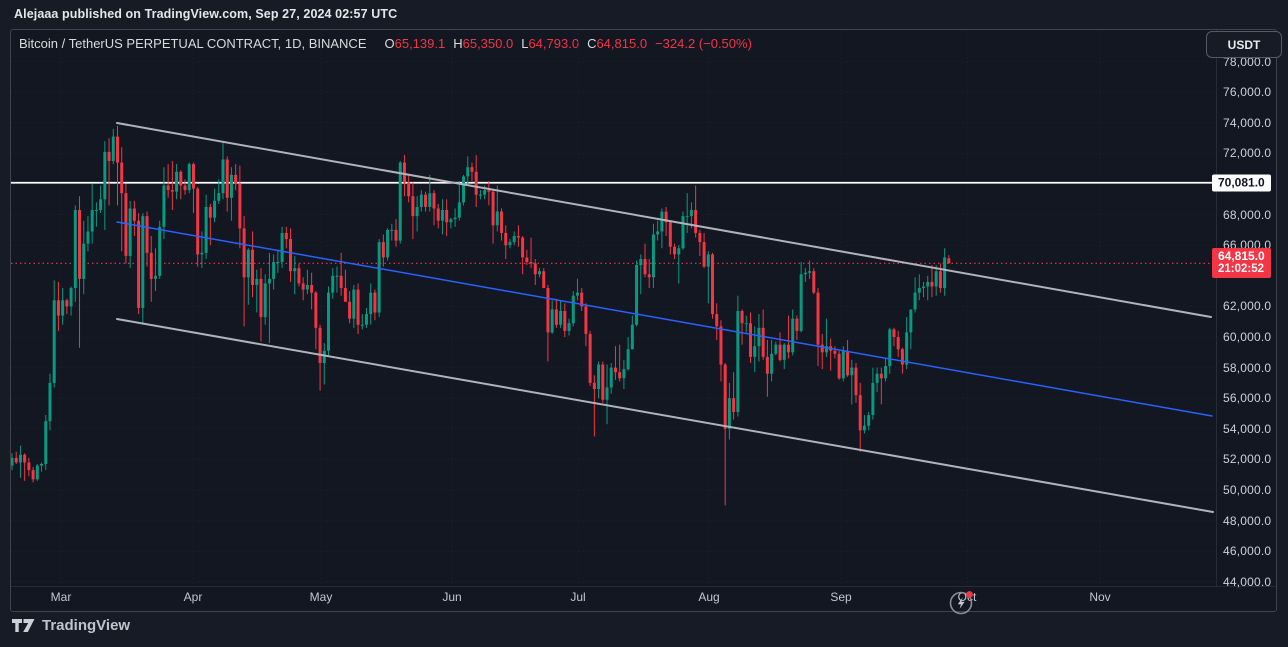 The image size is (1288, 647). I want to click on currency-toggle-button: USDT, so click(1244, 44).